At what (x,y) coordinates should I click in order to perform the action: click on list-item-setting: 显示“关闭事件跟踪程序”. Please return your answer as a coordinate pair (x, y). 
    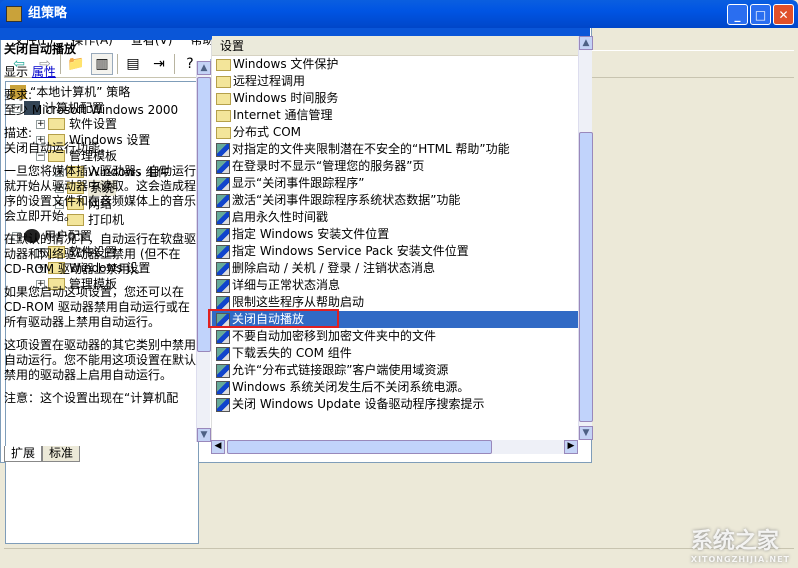
    Looking at the image, I should click on (395, 183).